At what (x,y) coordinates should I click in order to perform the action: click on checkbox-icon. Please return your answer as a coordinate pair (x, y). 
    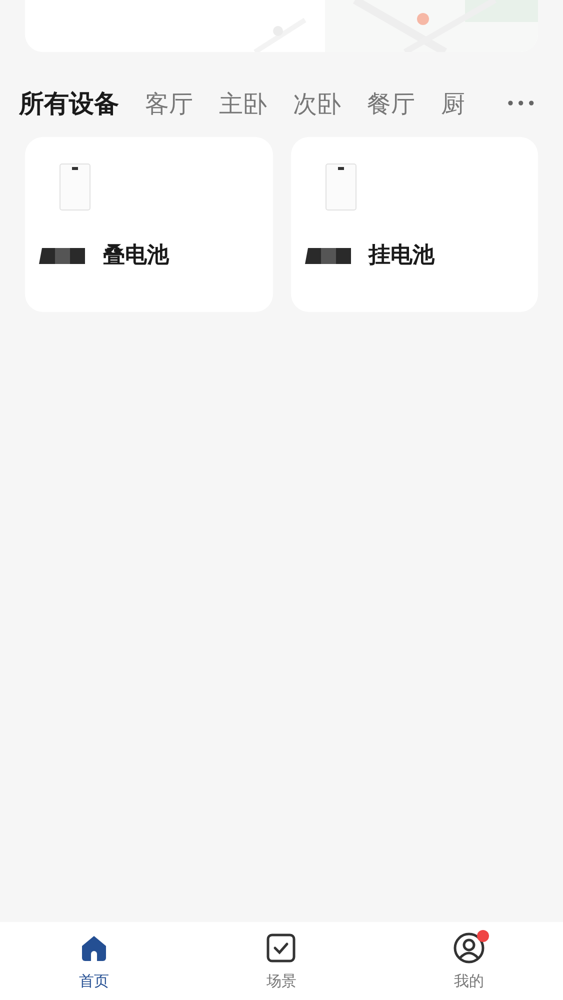
    Looking at the image, I should click on (281, 948).